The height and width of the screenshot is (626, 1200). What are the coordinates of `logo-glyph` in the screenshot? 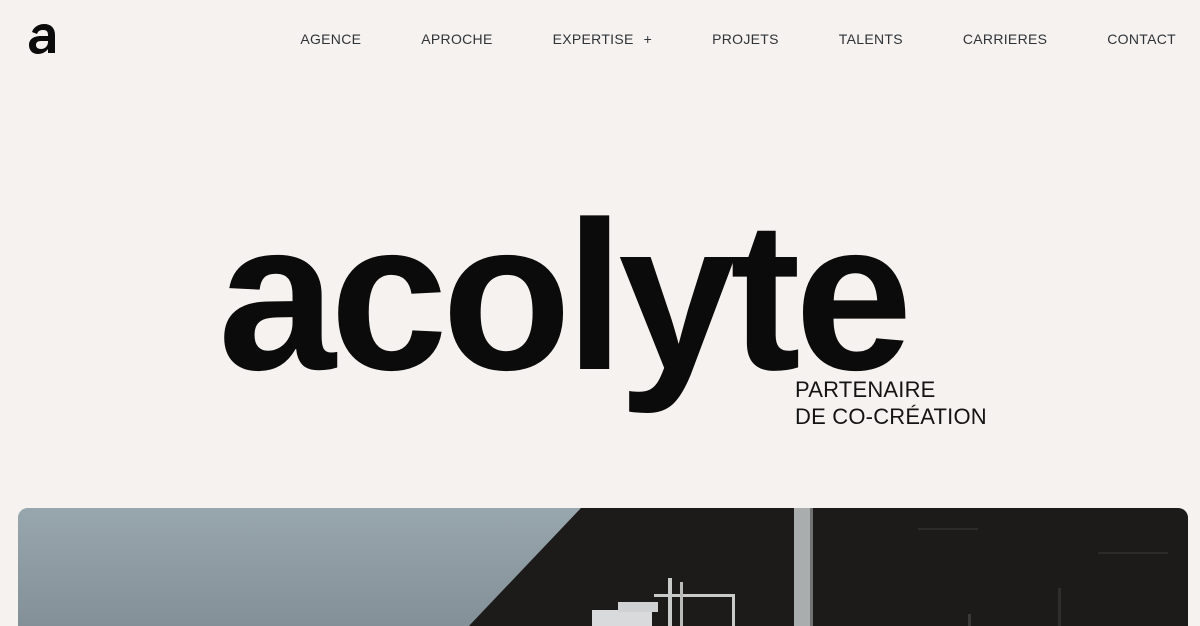 It's located at (42, 39).